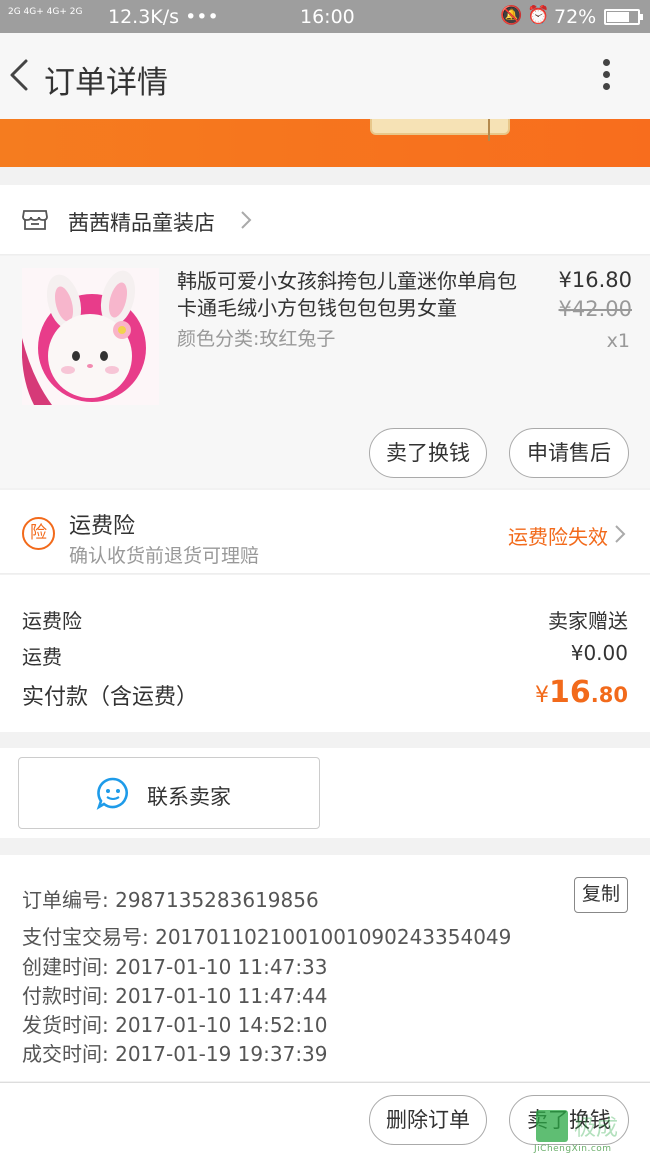 The image size is (650, 1155). I want to click on completed-time: 成交时间: 2017-01-19 19:37:39, so click(175, 1054).